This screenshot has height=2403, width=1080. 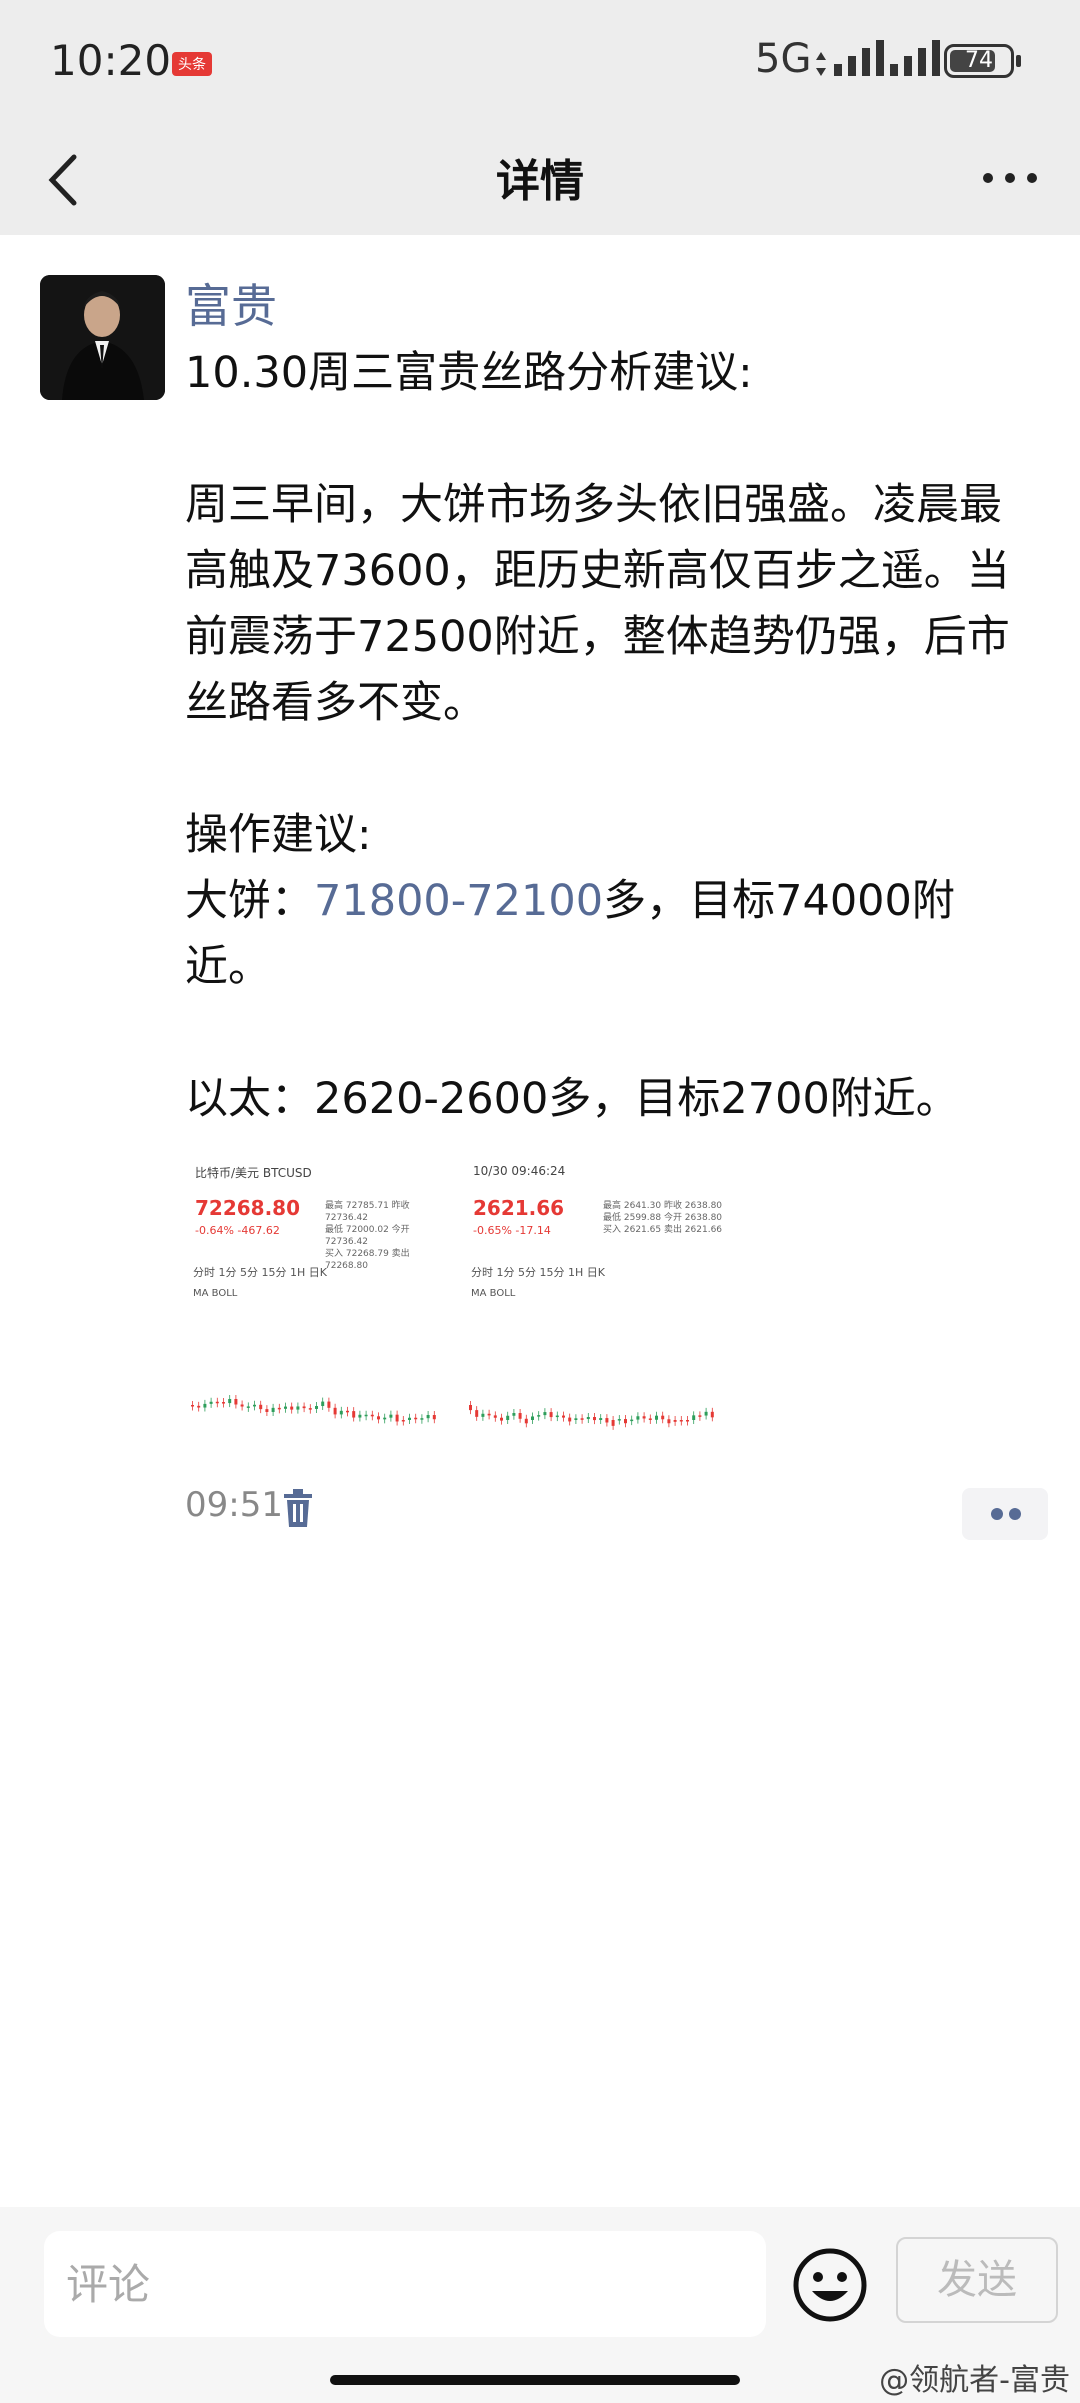 I want to click on battery-tip, so click(x=1018, y=61).